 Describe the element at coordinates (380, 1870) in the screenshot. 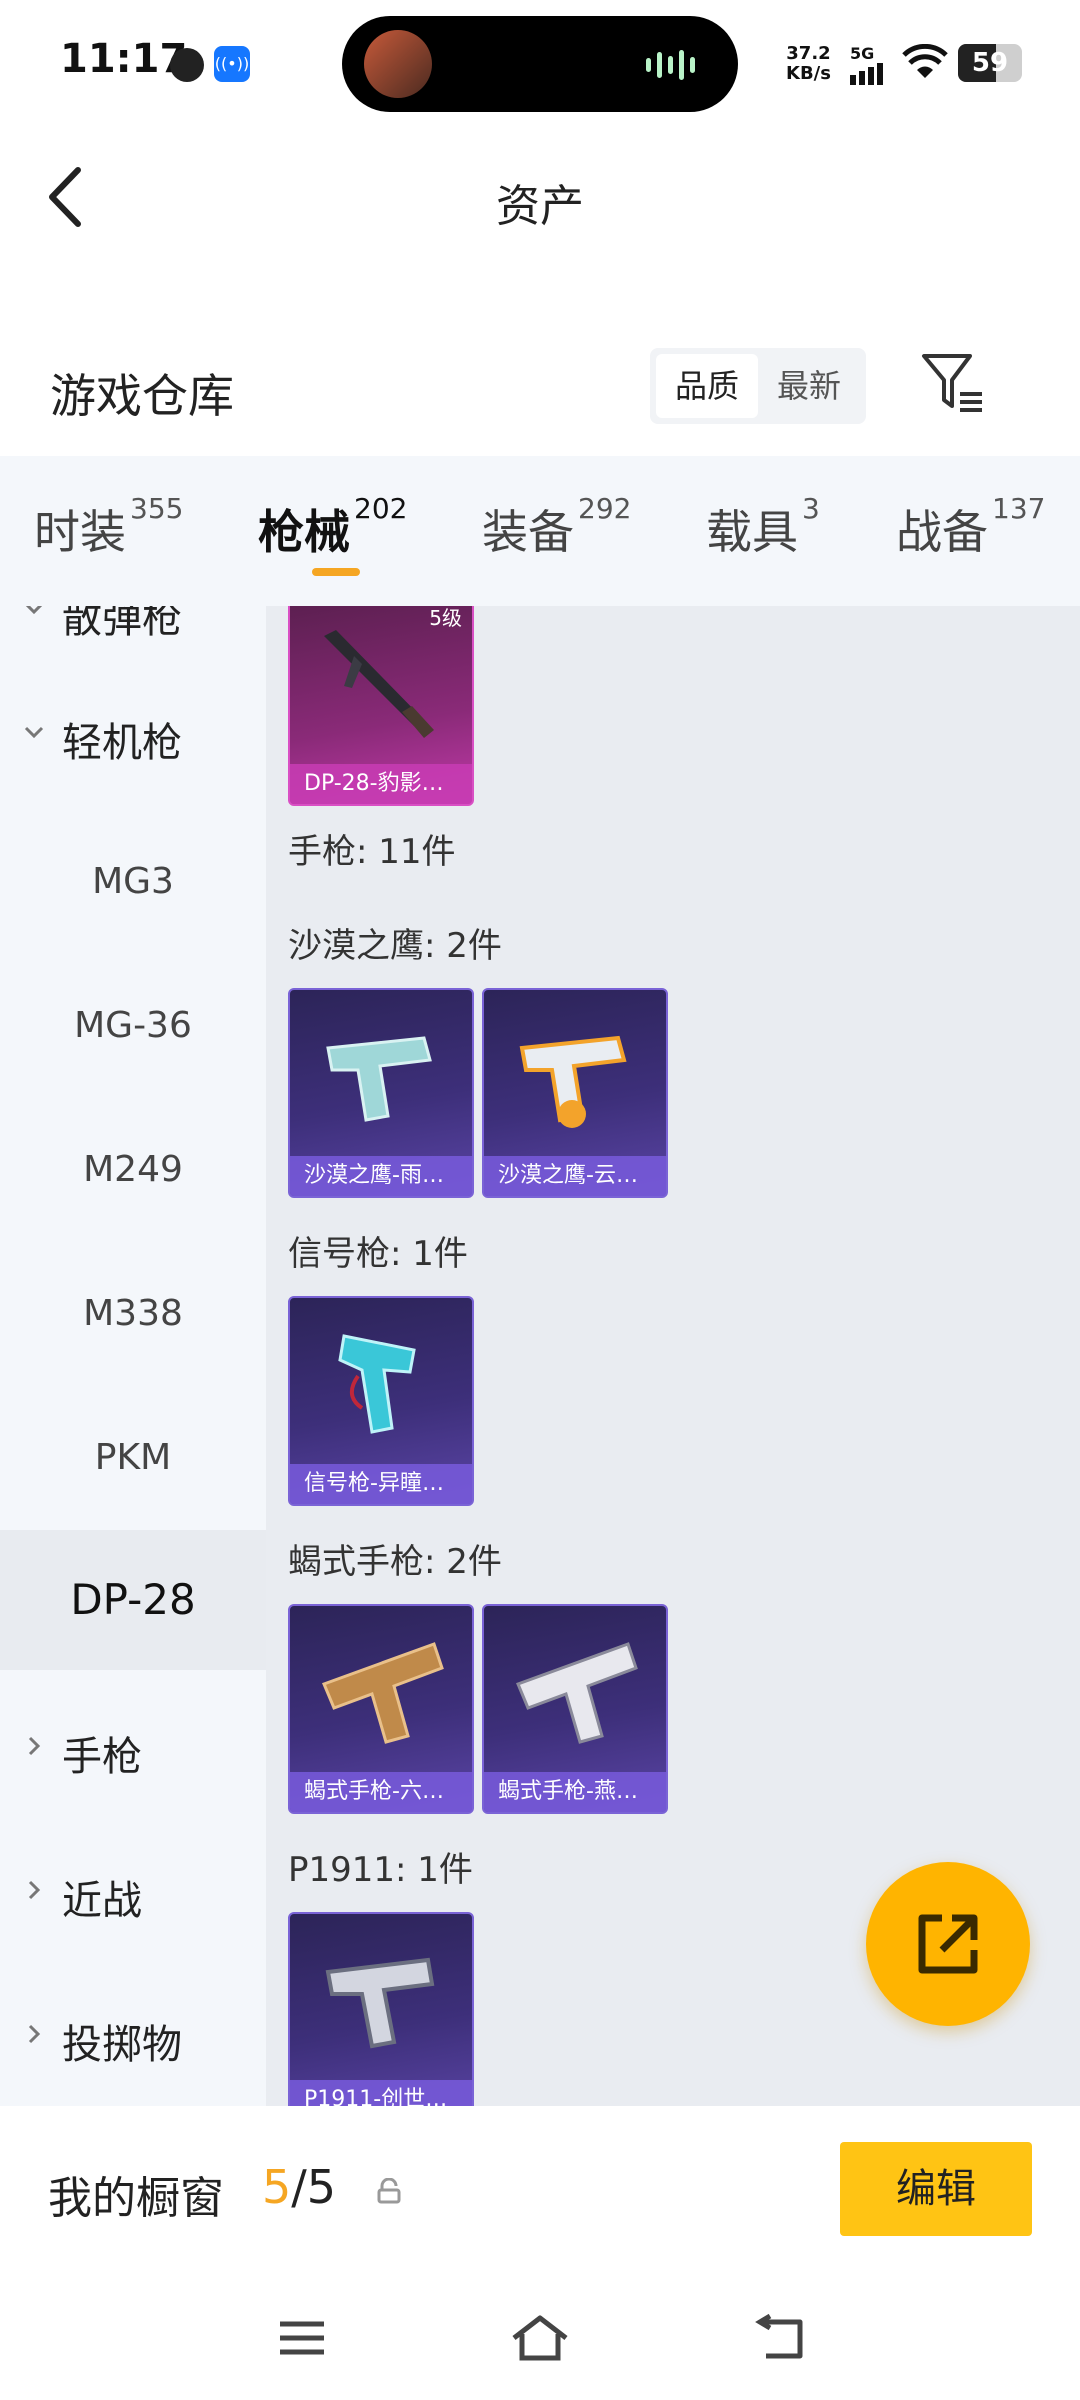

I see `group-label-p1911: P1911: 1件` at that location.